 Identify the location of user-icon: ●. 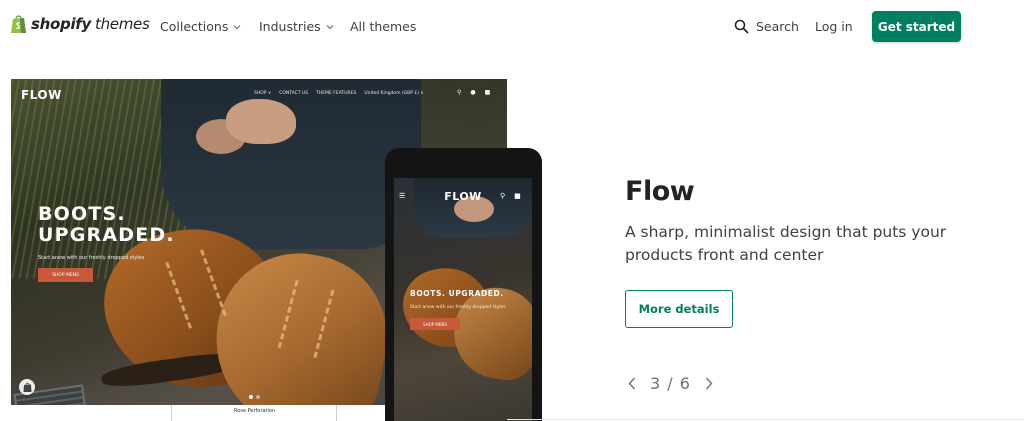
(473, 92).